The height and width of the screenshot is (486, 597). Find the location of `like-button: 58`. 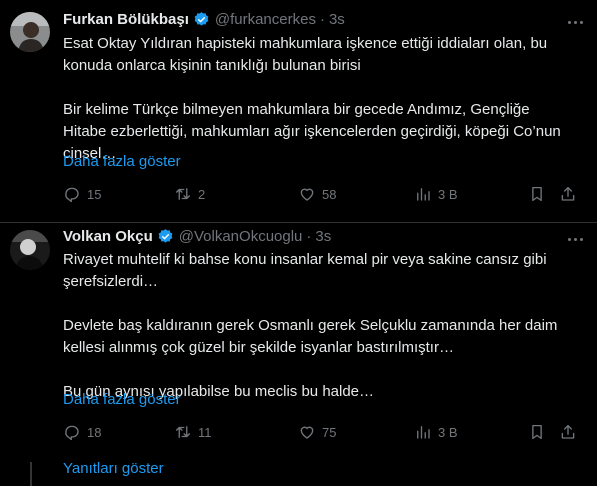

like-button: 58 is located at coordinates (317, 194).